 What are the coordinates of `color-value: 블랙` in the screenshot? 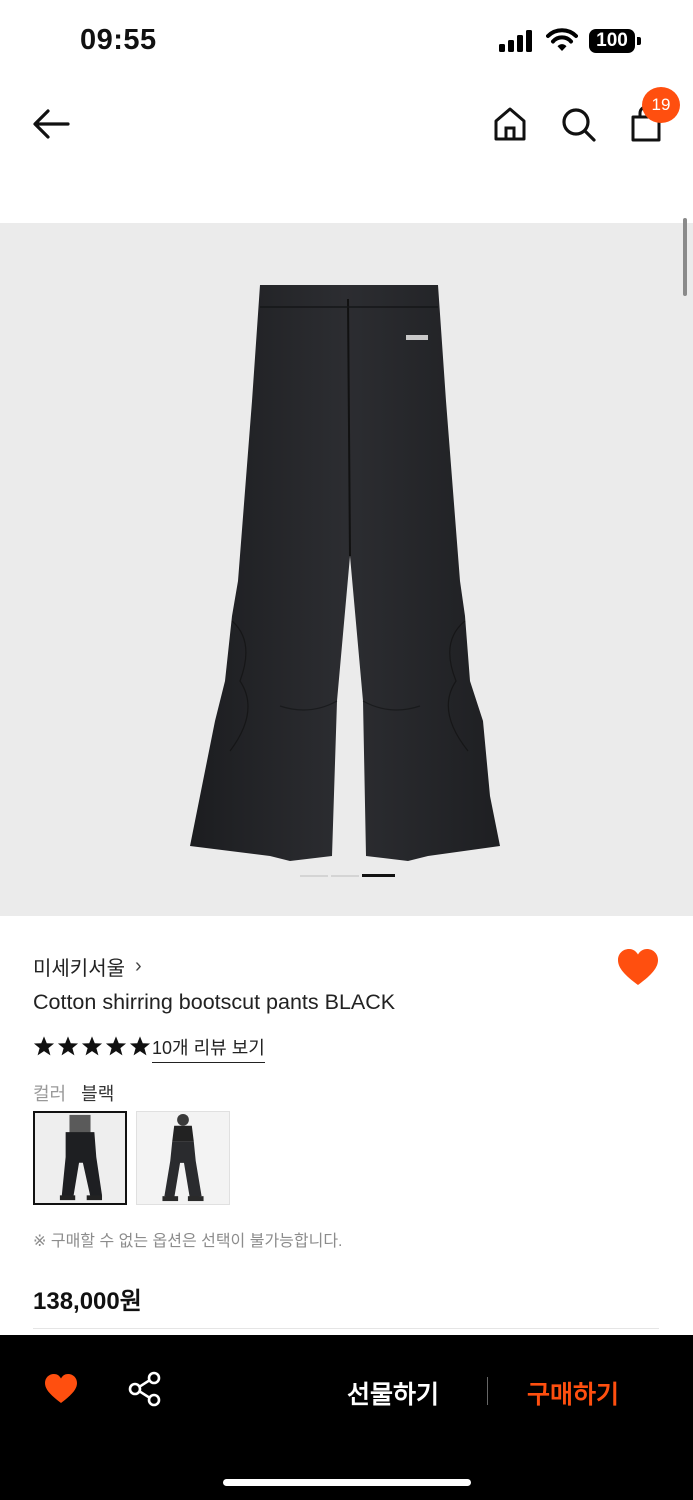 It's located at (98, 1094).